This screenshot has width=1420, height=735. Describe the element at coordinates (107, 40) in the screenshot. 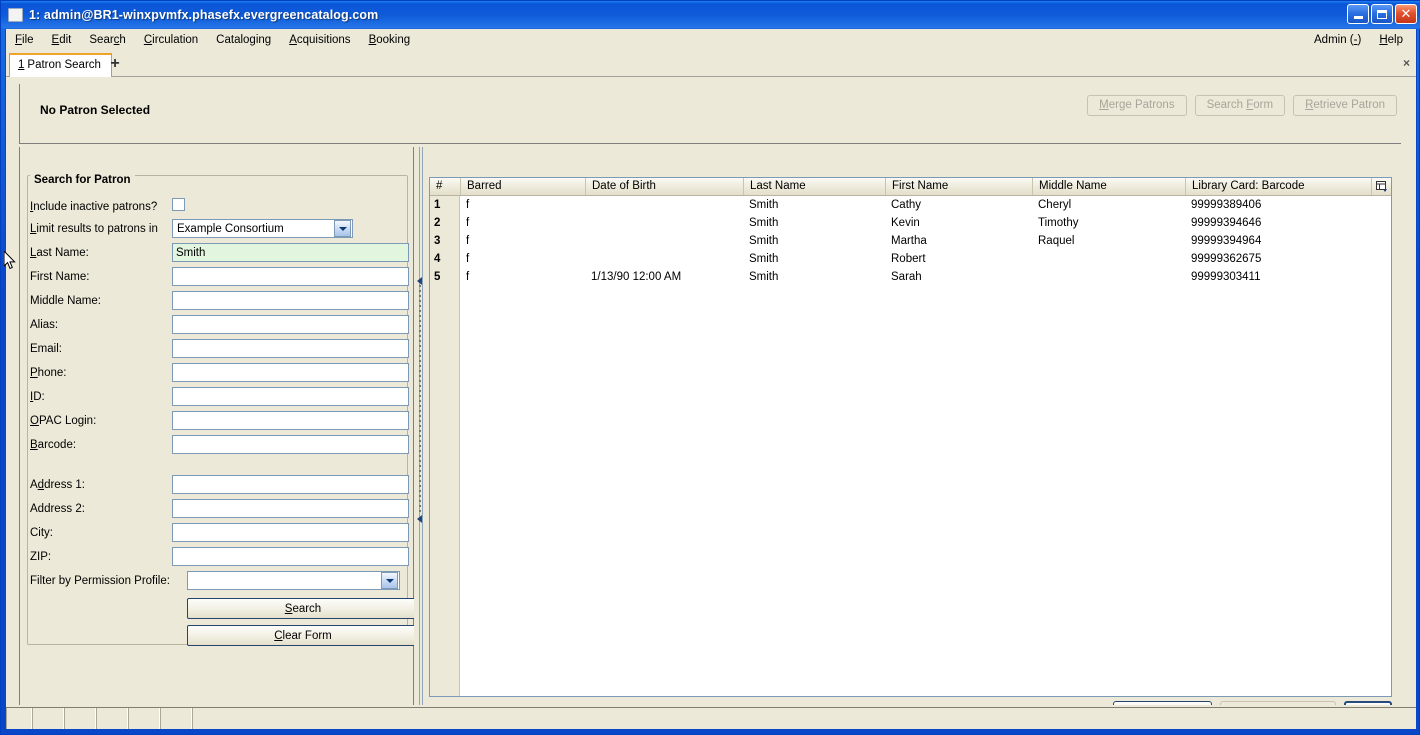

I see `menu-search: Search` at that location.